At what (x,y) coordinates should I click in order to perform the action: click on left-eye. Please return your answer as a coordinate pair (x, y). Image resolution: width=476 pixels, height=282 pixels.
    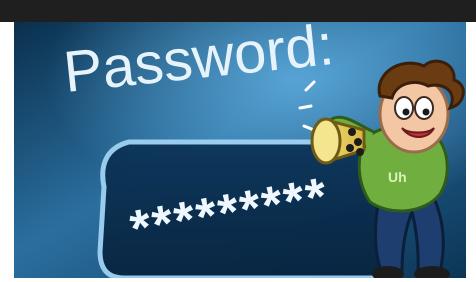
    Looking at the image, I should click on (404, 108).